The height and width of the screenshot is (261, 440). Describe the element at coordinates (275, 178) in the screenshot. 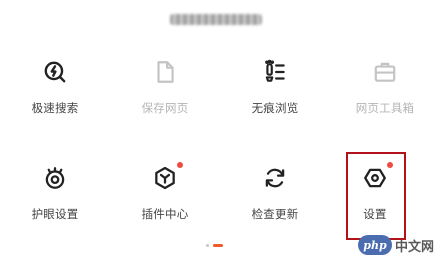

I see `refresh-icon` at that location.